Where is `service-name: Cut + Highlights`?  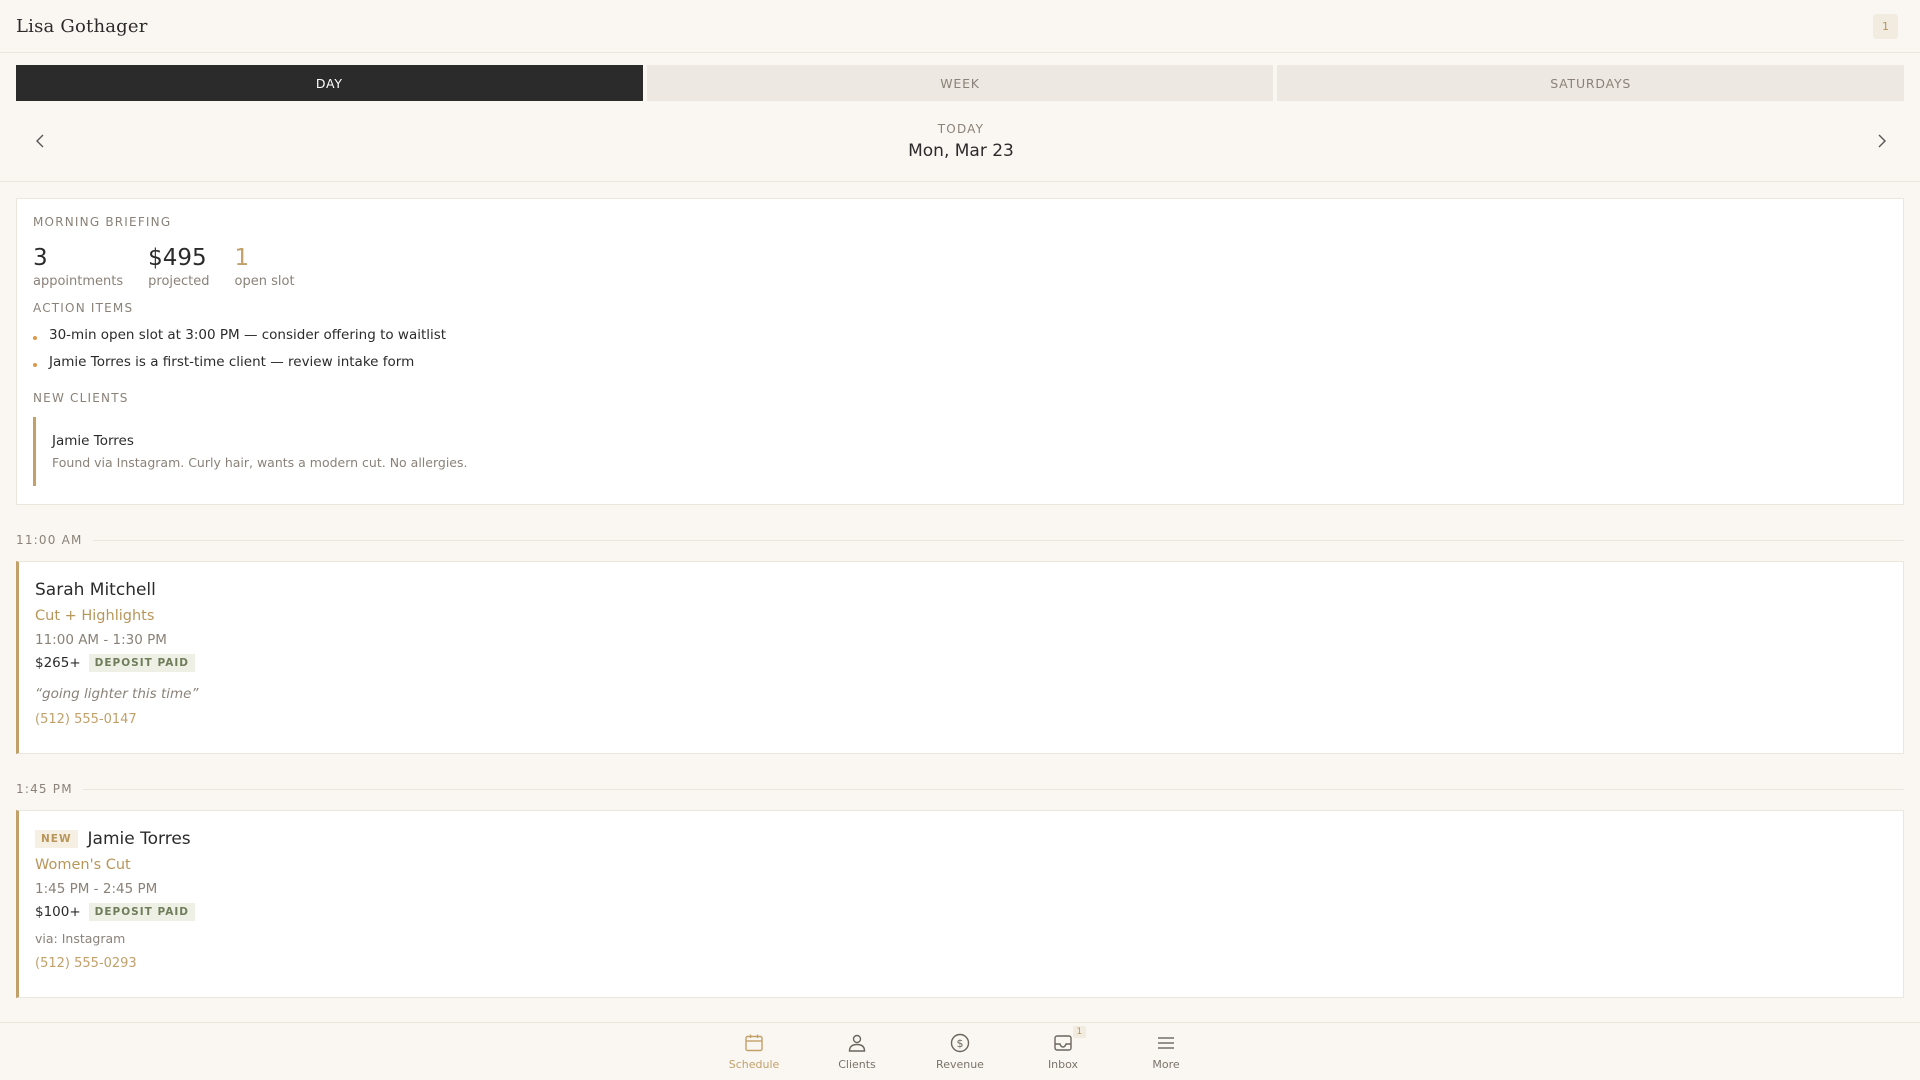
service-name: Cut + Highlights is located at coordinates (95, 616).